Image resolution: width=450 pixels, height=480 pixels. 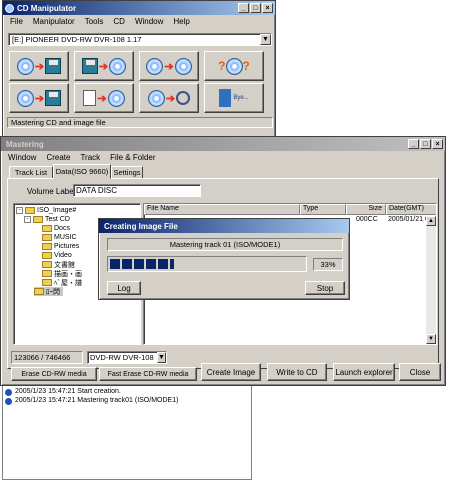 I want to click on cd-manipulator-titlebar: CD Manipulator _ □ ×, so click(x=139, y=8).